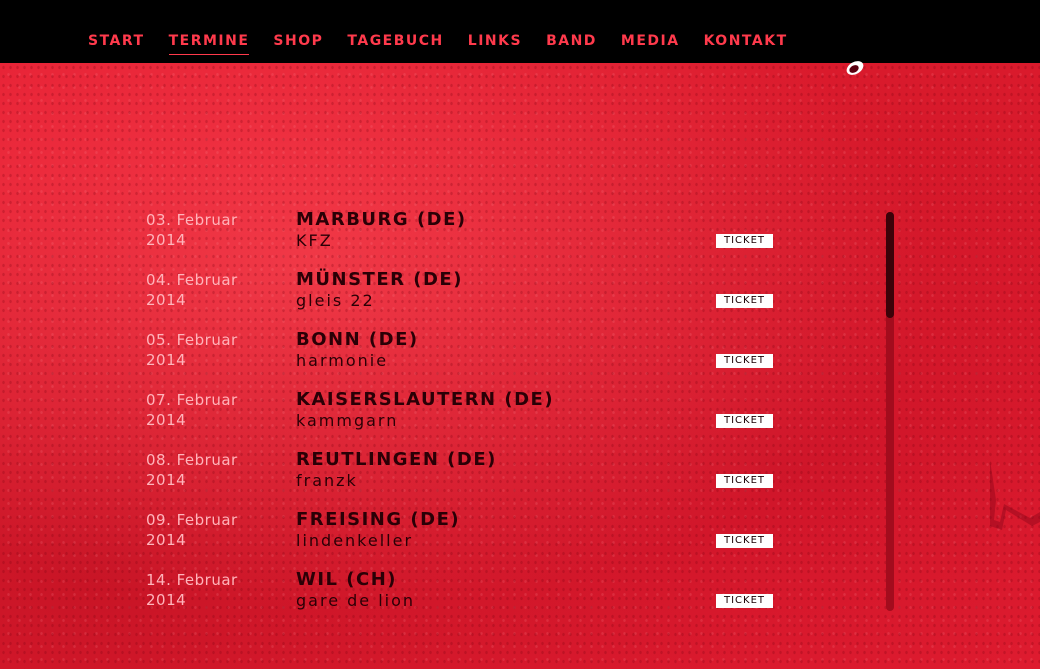 Image resolution: width=1040 pixels, height=669 pixels. I want to click on event-date: 09. Februar 2014, so click(216, 530).